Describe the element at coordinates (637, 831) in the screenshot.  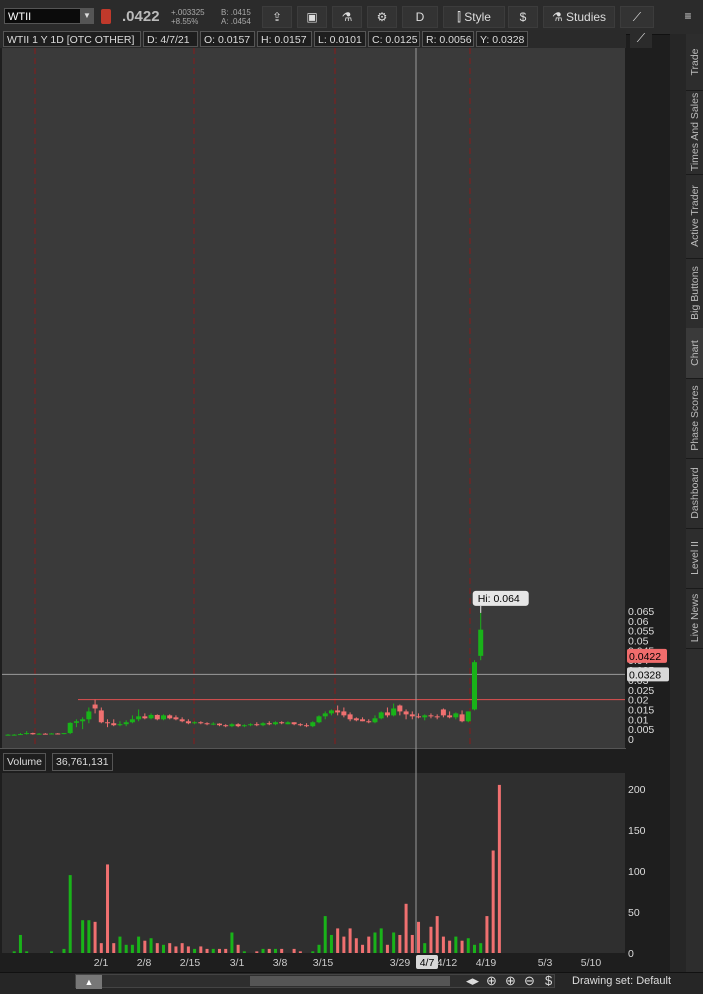
I see `volume-tick-label: 150` at that location.